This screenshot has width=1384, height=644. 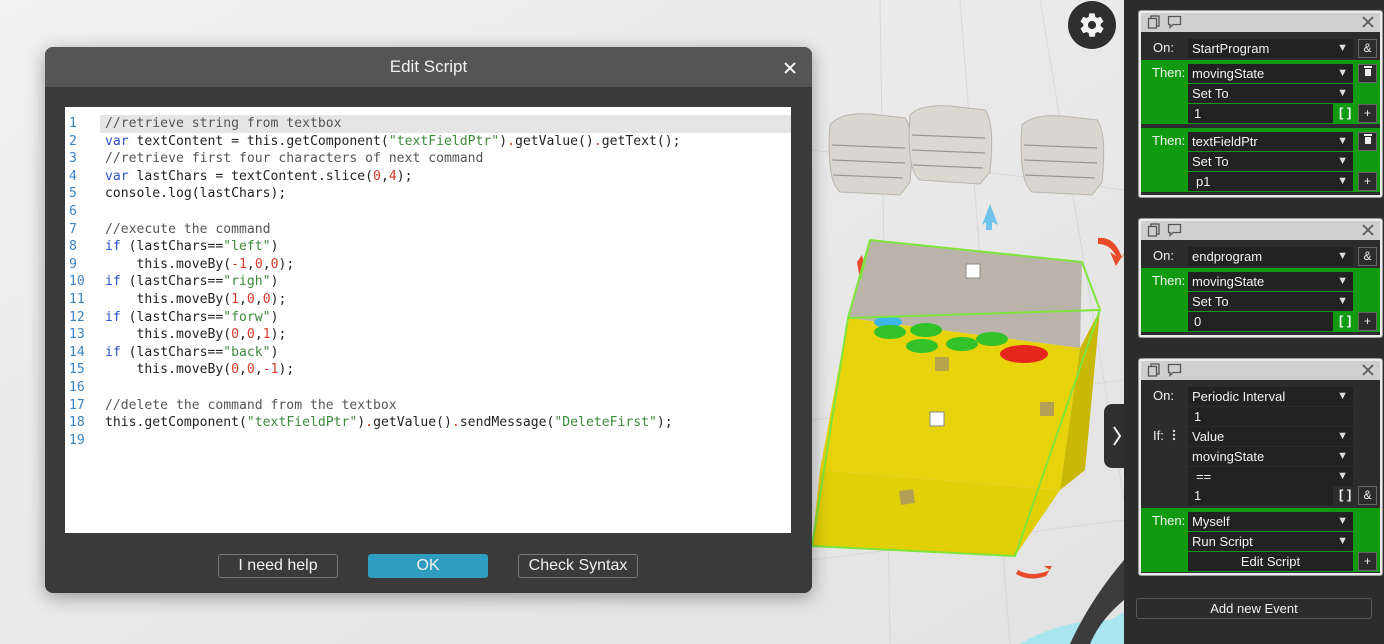 I want to click on edit-script-button: Edit Script, so click(x=1270, y=561).